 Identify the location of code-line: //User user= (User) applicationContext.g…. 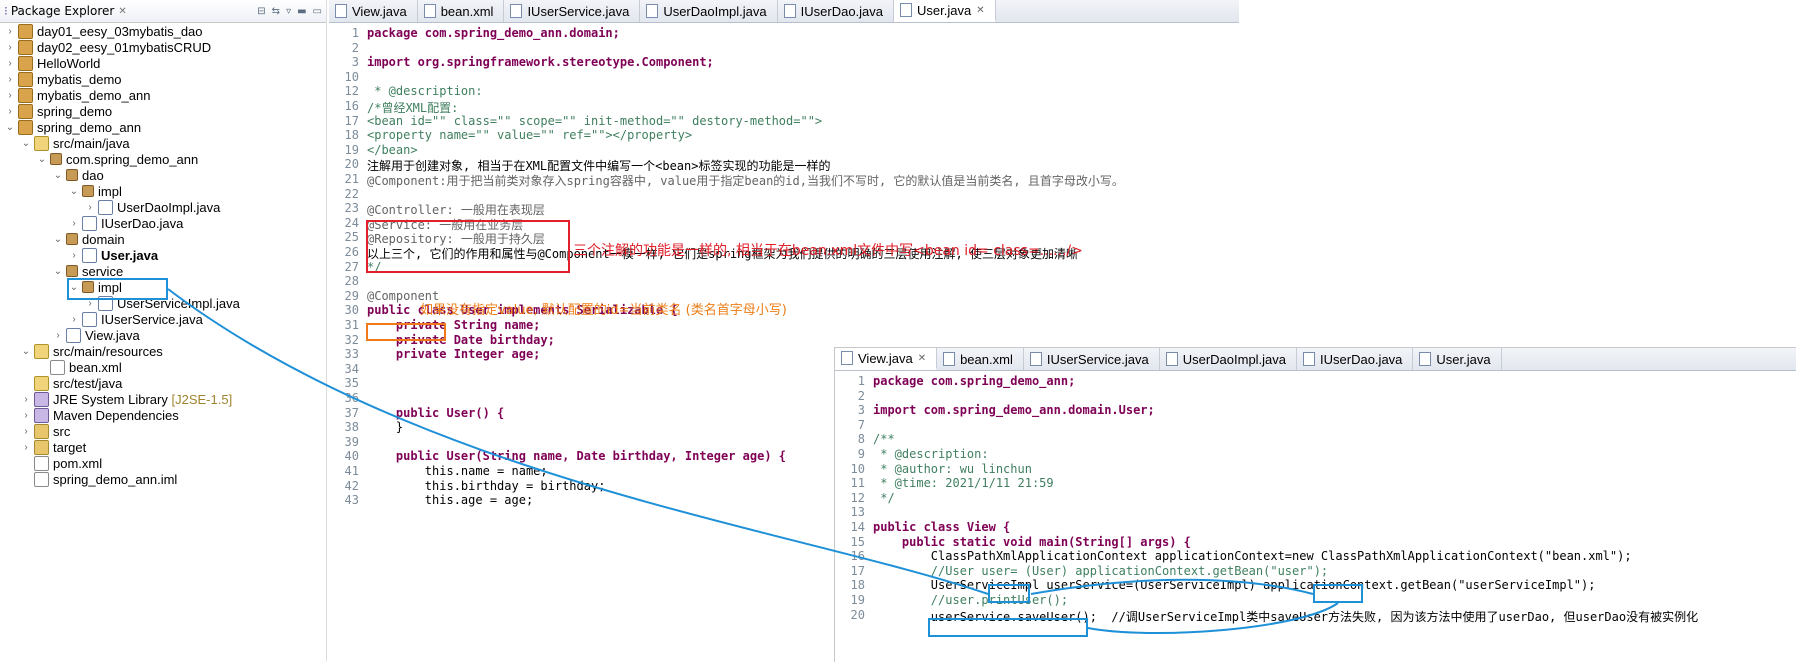
(1101, 570).